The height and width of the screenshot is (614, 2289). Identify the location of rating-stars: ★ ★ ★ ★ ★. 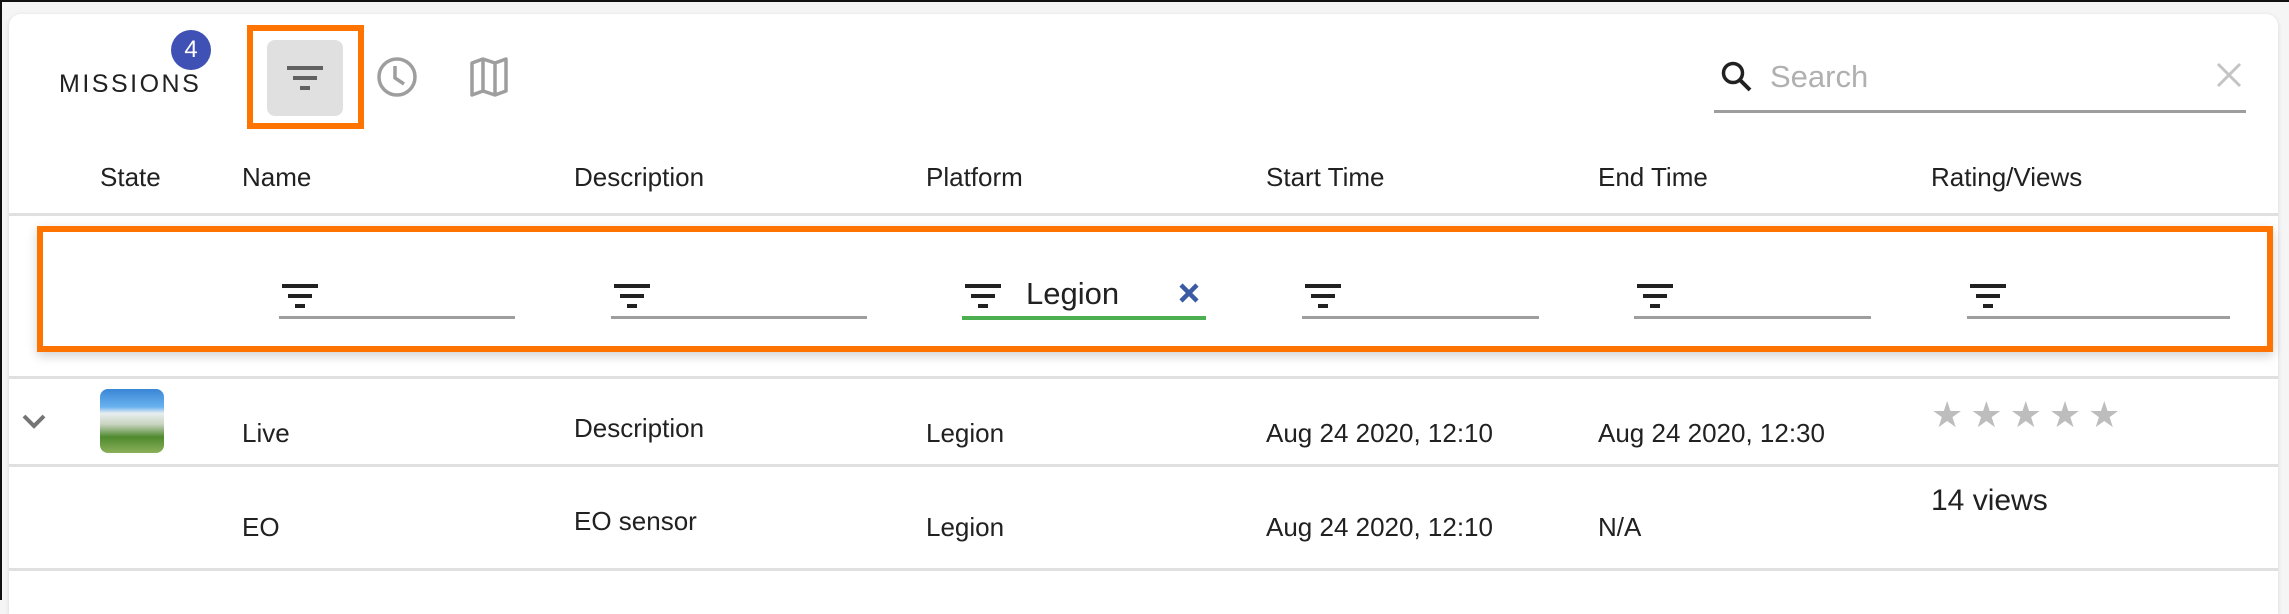
(2025, 415).